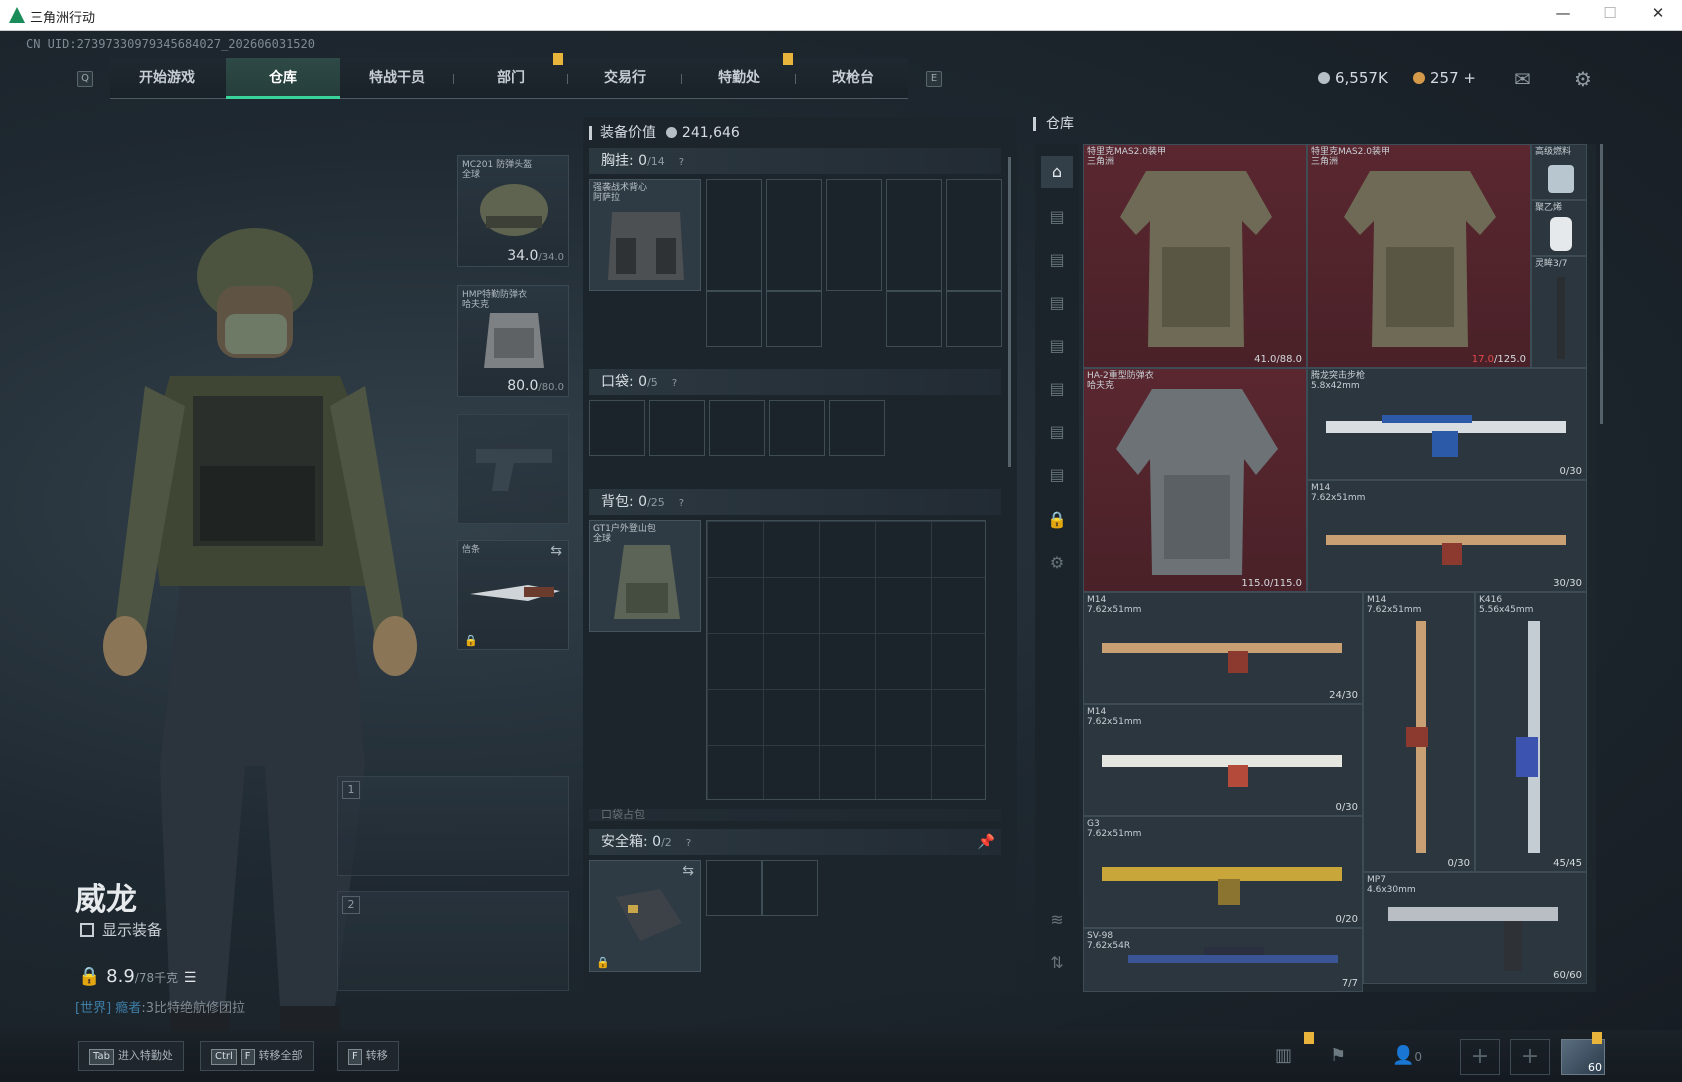 The width and height of the screenshot is (1682, 1082). What do you see at coordinates (1419, 256) in the screenshot?
I see `warehouse-item: 特里克MAS2.0装甲 三角洲 17.0/125.0` at bounding box center [1419, 256].